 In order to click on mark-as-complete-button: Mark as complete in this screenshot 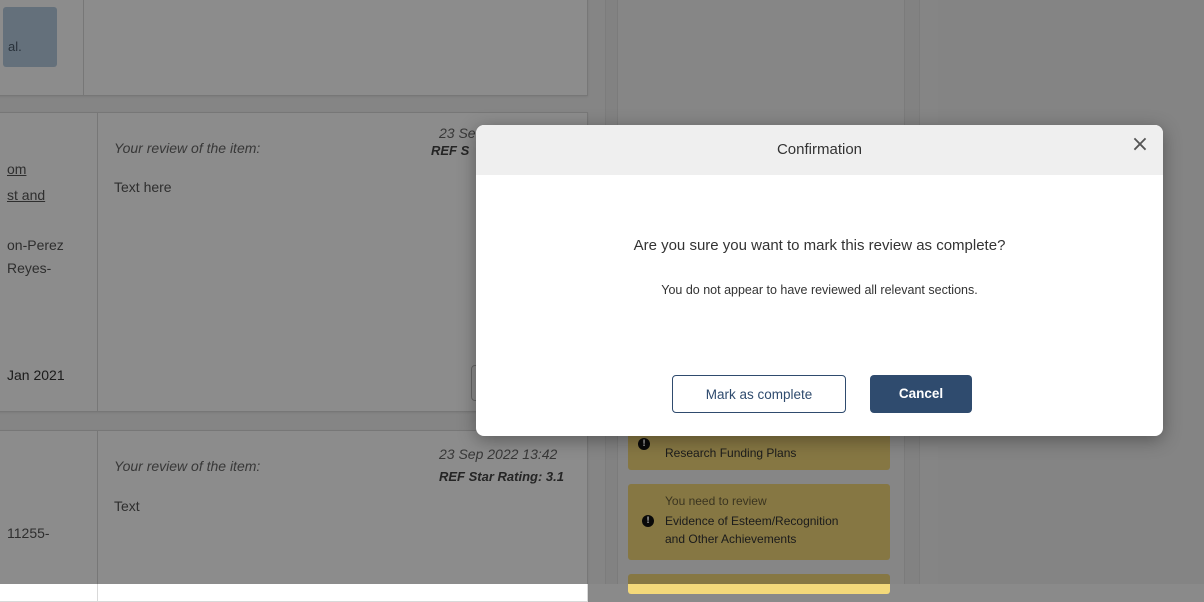, I will do `click(759, 394)`.